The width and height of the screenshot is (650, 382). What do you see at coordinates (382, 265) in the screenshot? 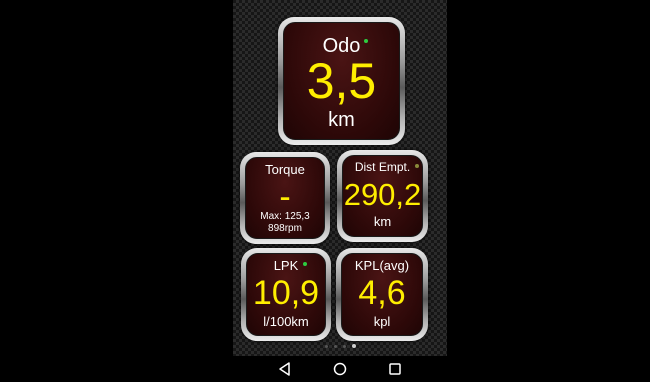
I see `kpl-avg-title: KPL(avg)` at bounding box center [382, 265].